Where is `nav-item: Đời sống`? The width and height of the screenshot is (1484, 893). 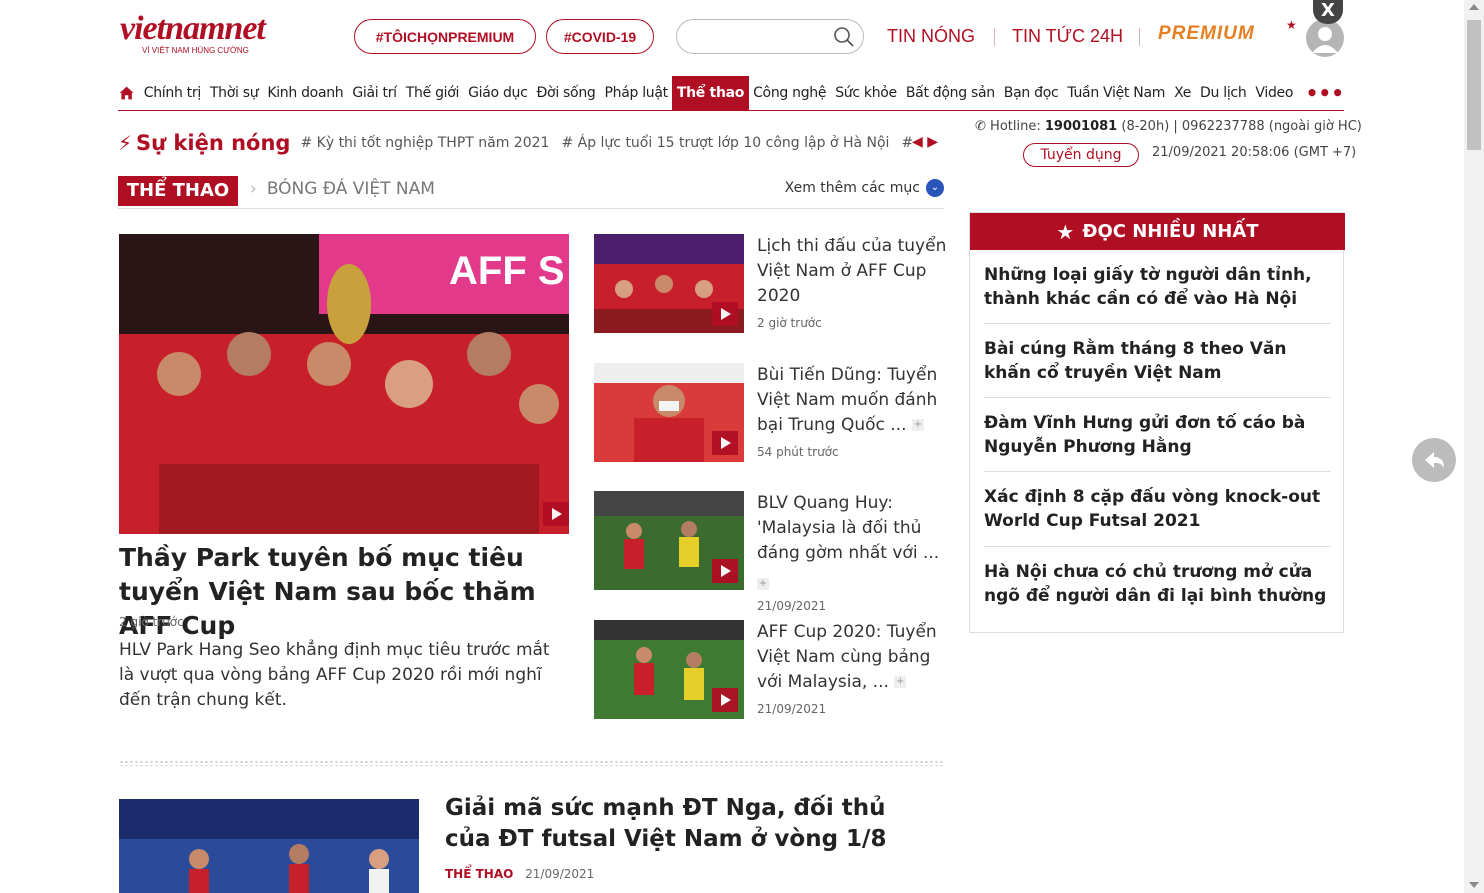
nav-item: Đời sống is located at coordinates (566, 93).